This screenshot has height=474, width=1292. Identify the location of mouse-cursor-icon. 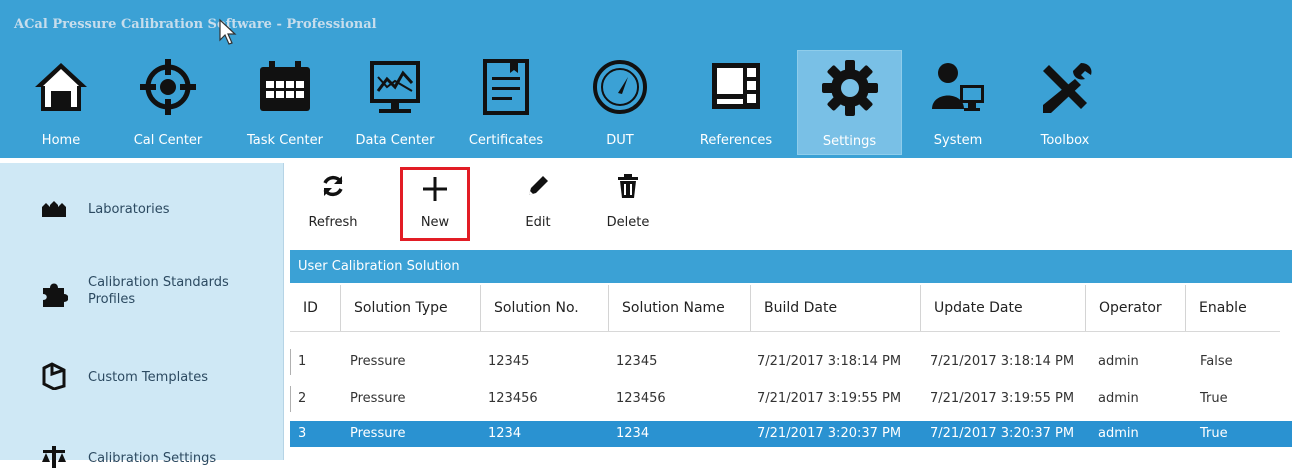
(228, 31).